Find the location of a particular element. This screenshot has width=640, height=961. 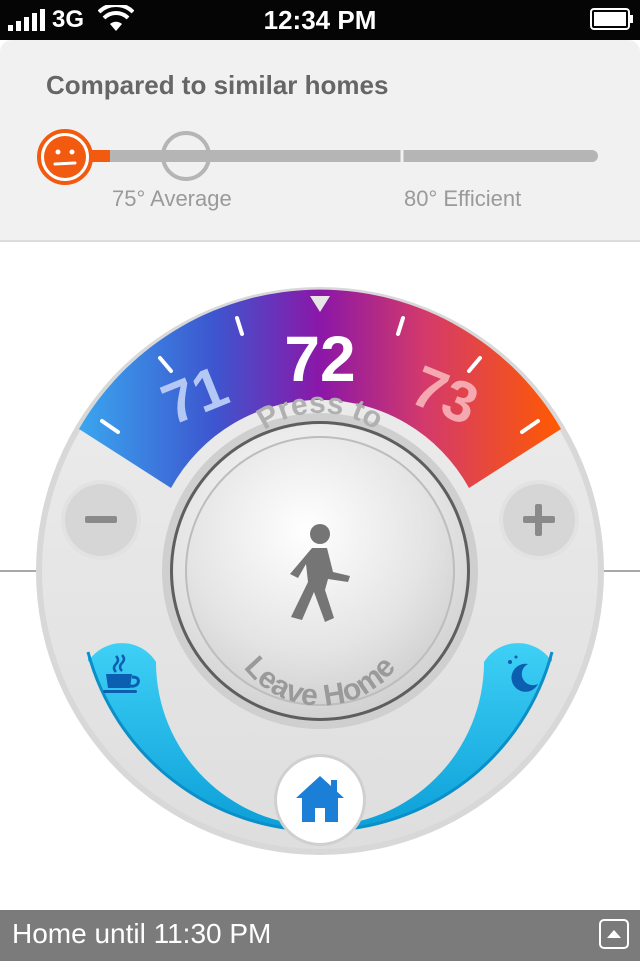

chevron-up-icon is located at coordinates (614, 934).